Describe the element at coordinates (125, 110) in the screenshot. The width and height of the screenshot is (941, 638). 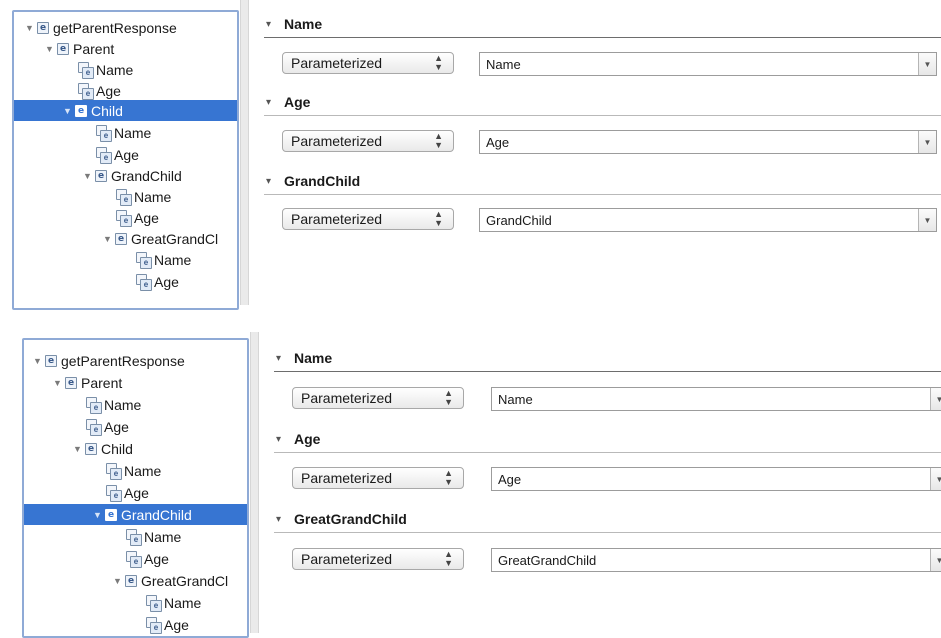
I see `tree-node-element-selected: ▼ e Child` at that location.